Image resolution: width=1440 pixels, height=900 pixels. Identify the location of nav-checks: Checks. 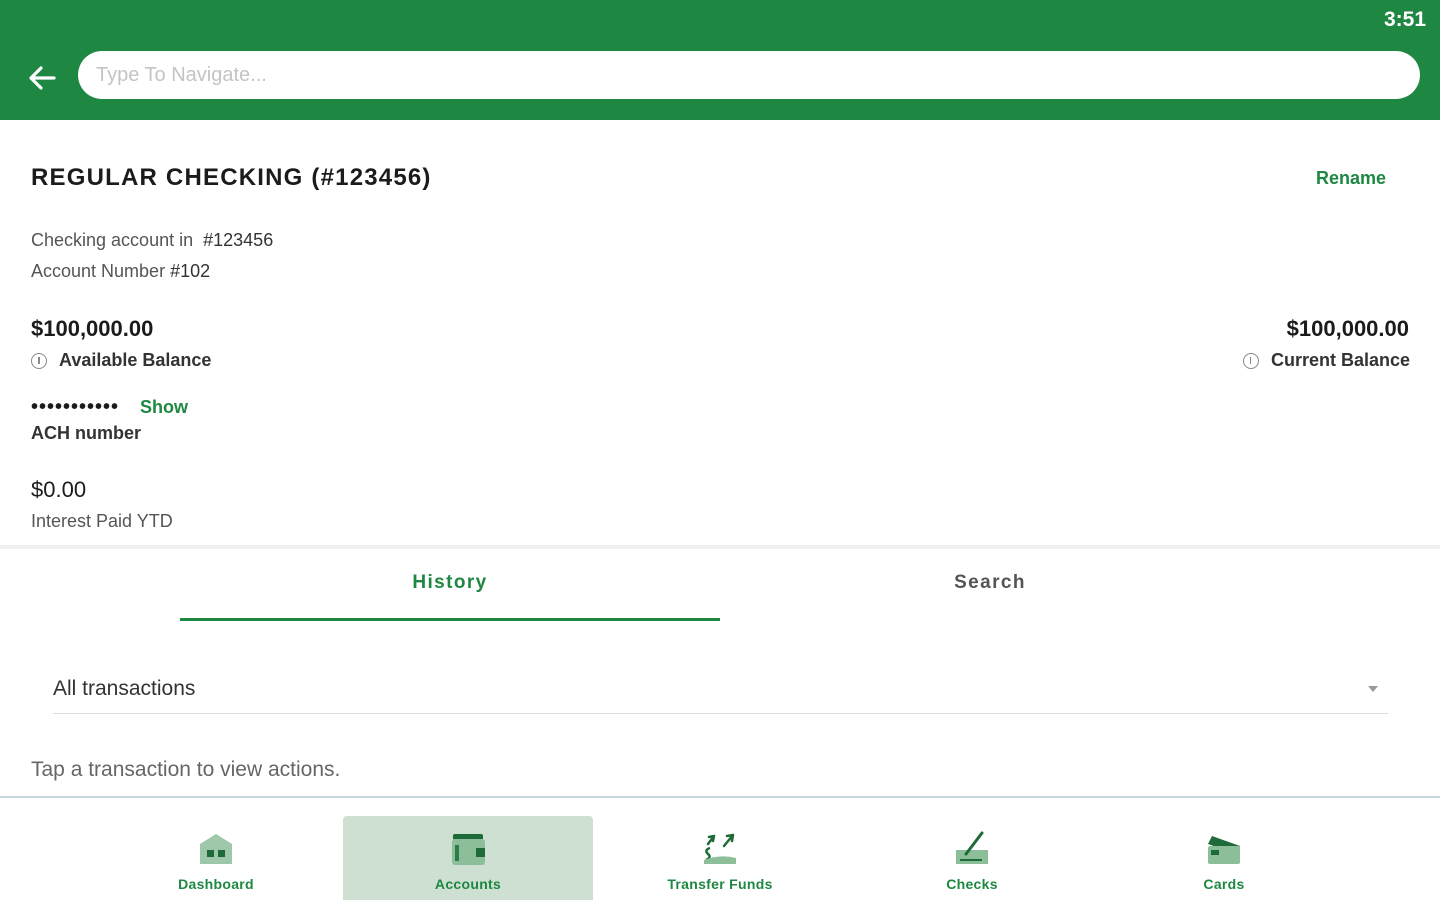
(972, 858).